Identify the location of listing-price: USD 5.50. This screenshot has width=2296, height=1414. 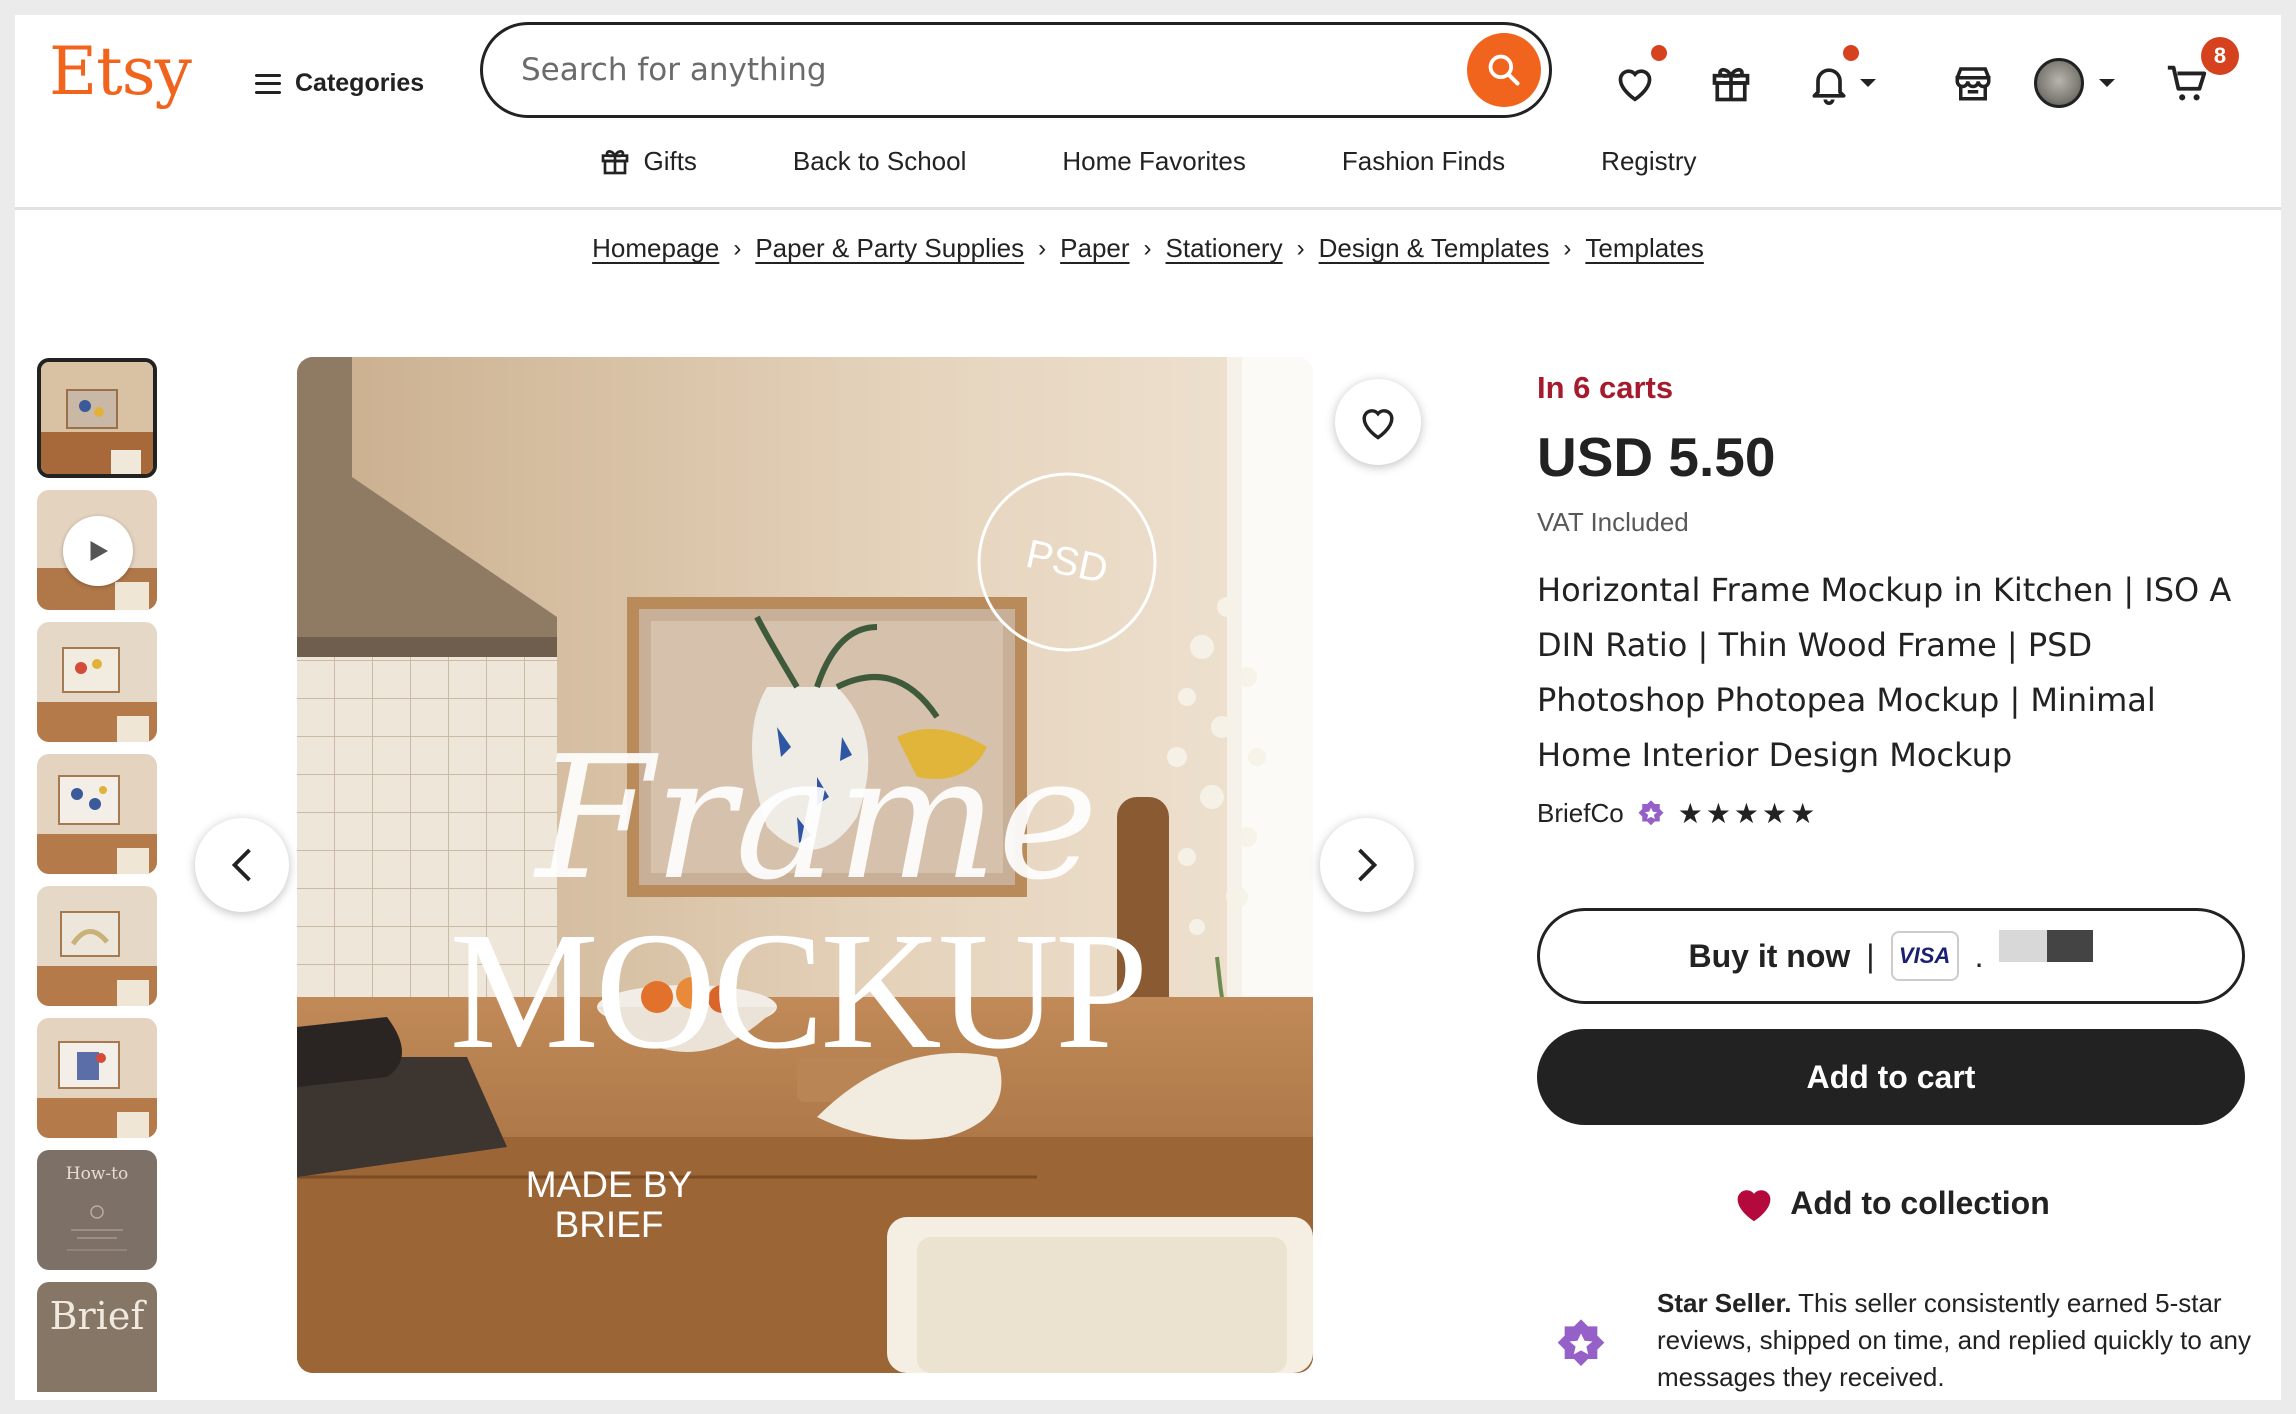
(1656, 457).